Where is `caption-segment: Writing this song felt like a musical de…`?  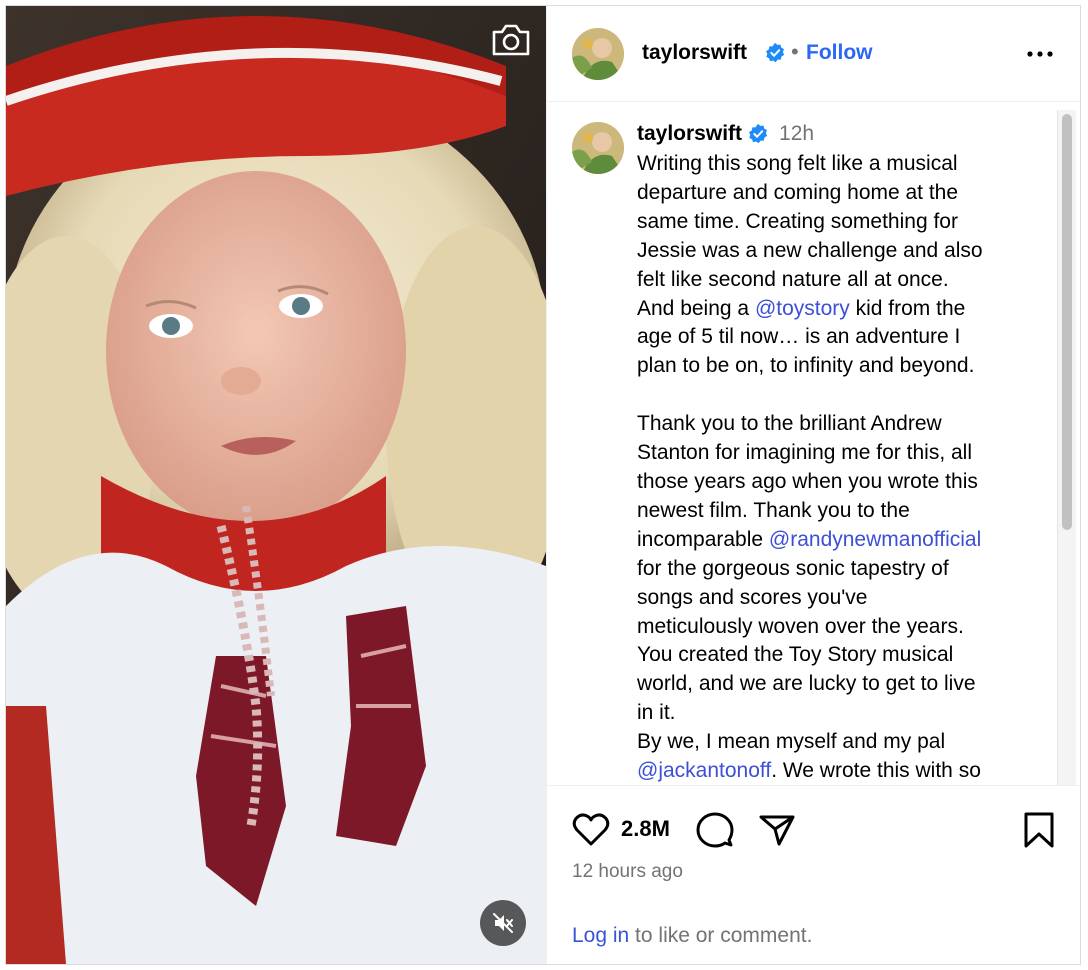 caption-segment: Writing this song felt like a musical de… is located at coordinates (810, 236).